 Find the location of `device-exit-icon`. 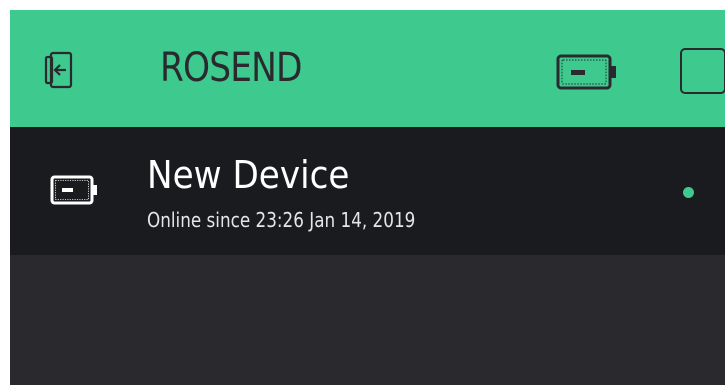

device-exit-icon is located at coordinates (58, 70).